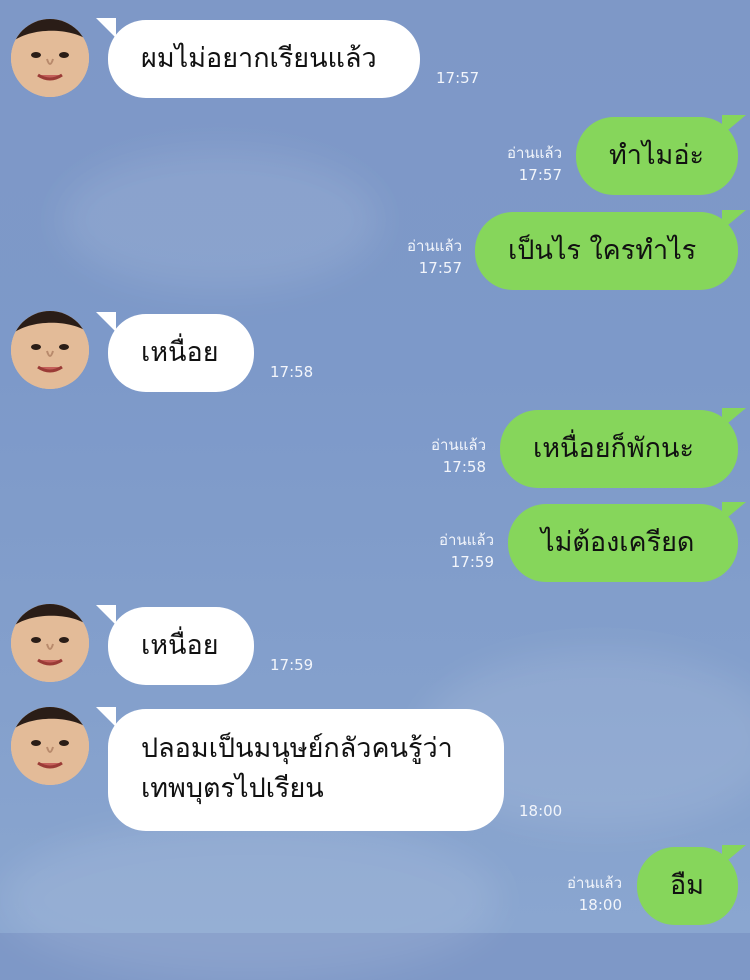 The width and height of the screenshot is (750, 980). Describe the element at coordinates (606, 251) in the screenshot. I see `message-bubble: เป็นไร ใครทำไร` at that location.